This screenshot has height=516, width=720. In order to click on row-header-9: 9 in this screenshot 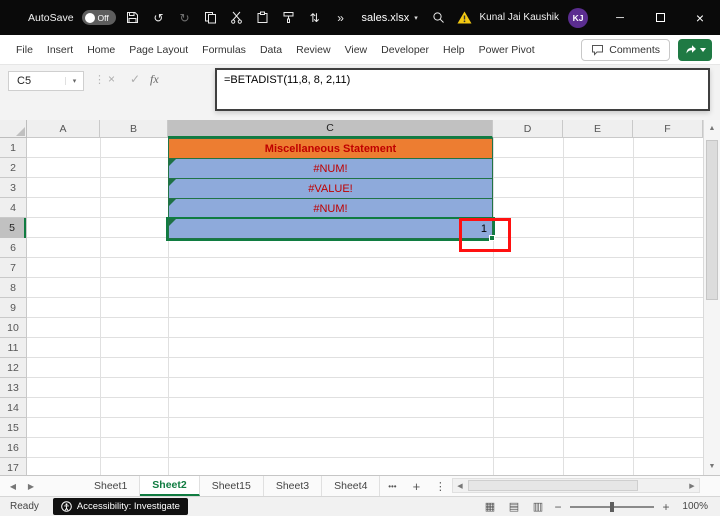, I will do `click(13, 308)`.